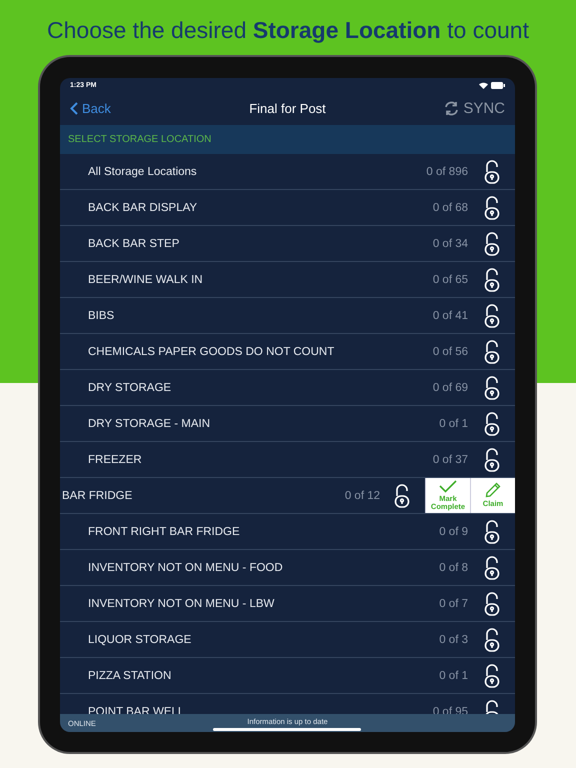 Image resolution: width=576 pixels, height=768 pixels. What do you see at coordinates (498, 85) in the screenshot?
I see `battery-icon` at bounding box center [498, 85].